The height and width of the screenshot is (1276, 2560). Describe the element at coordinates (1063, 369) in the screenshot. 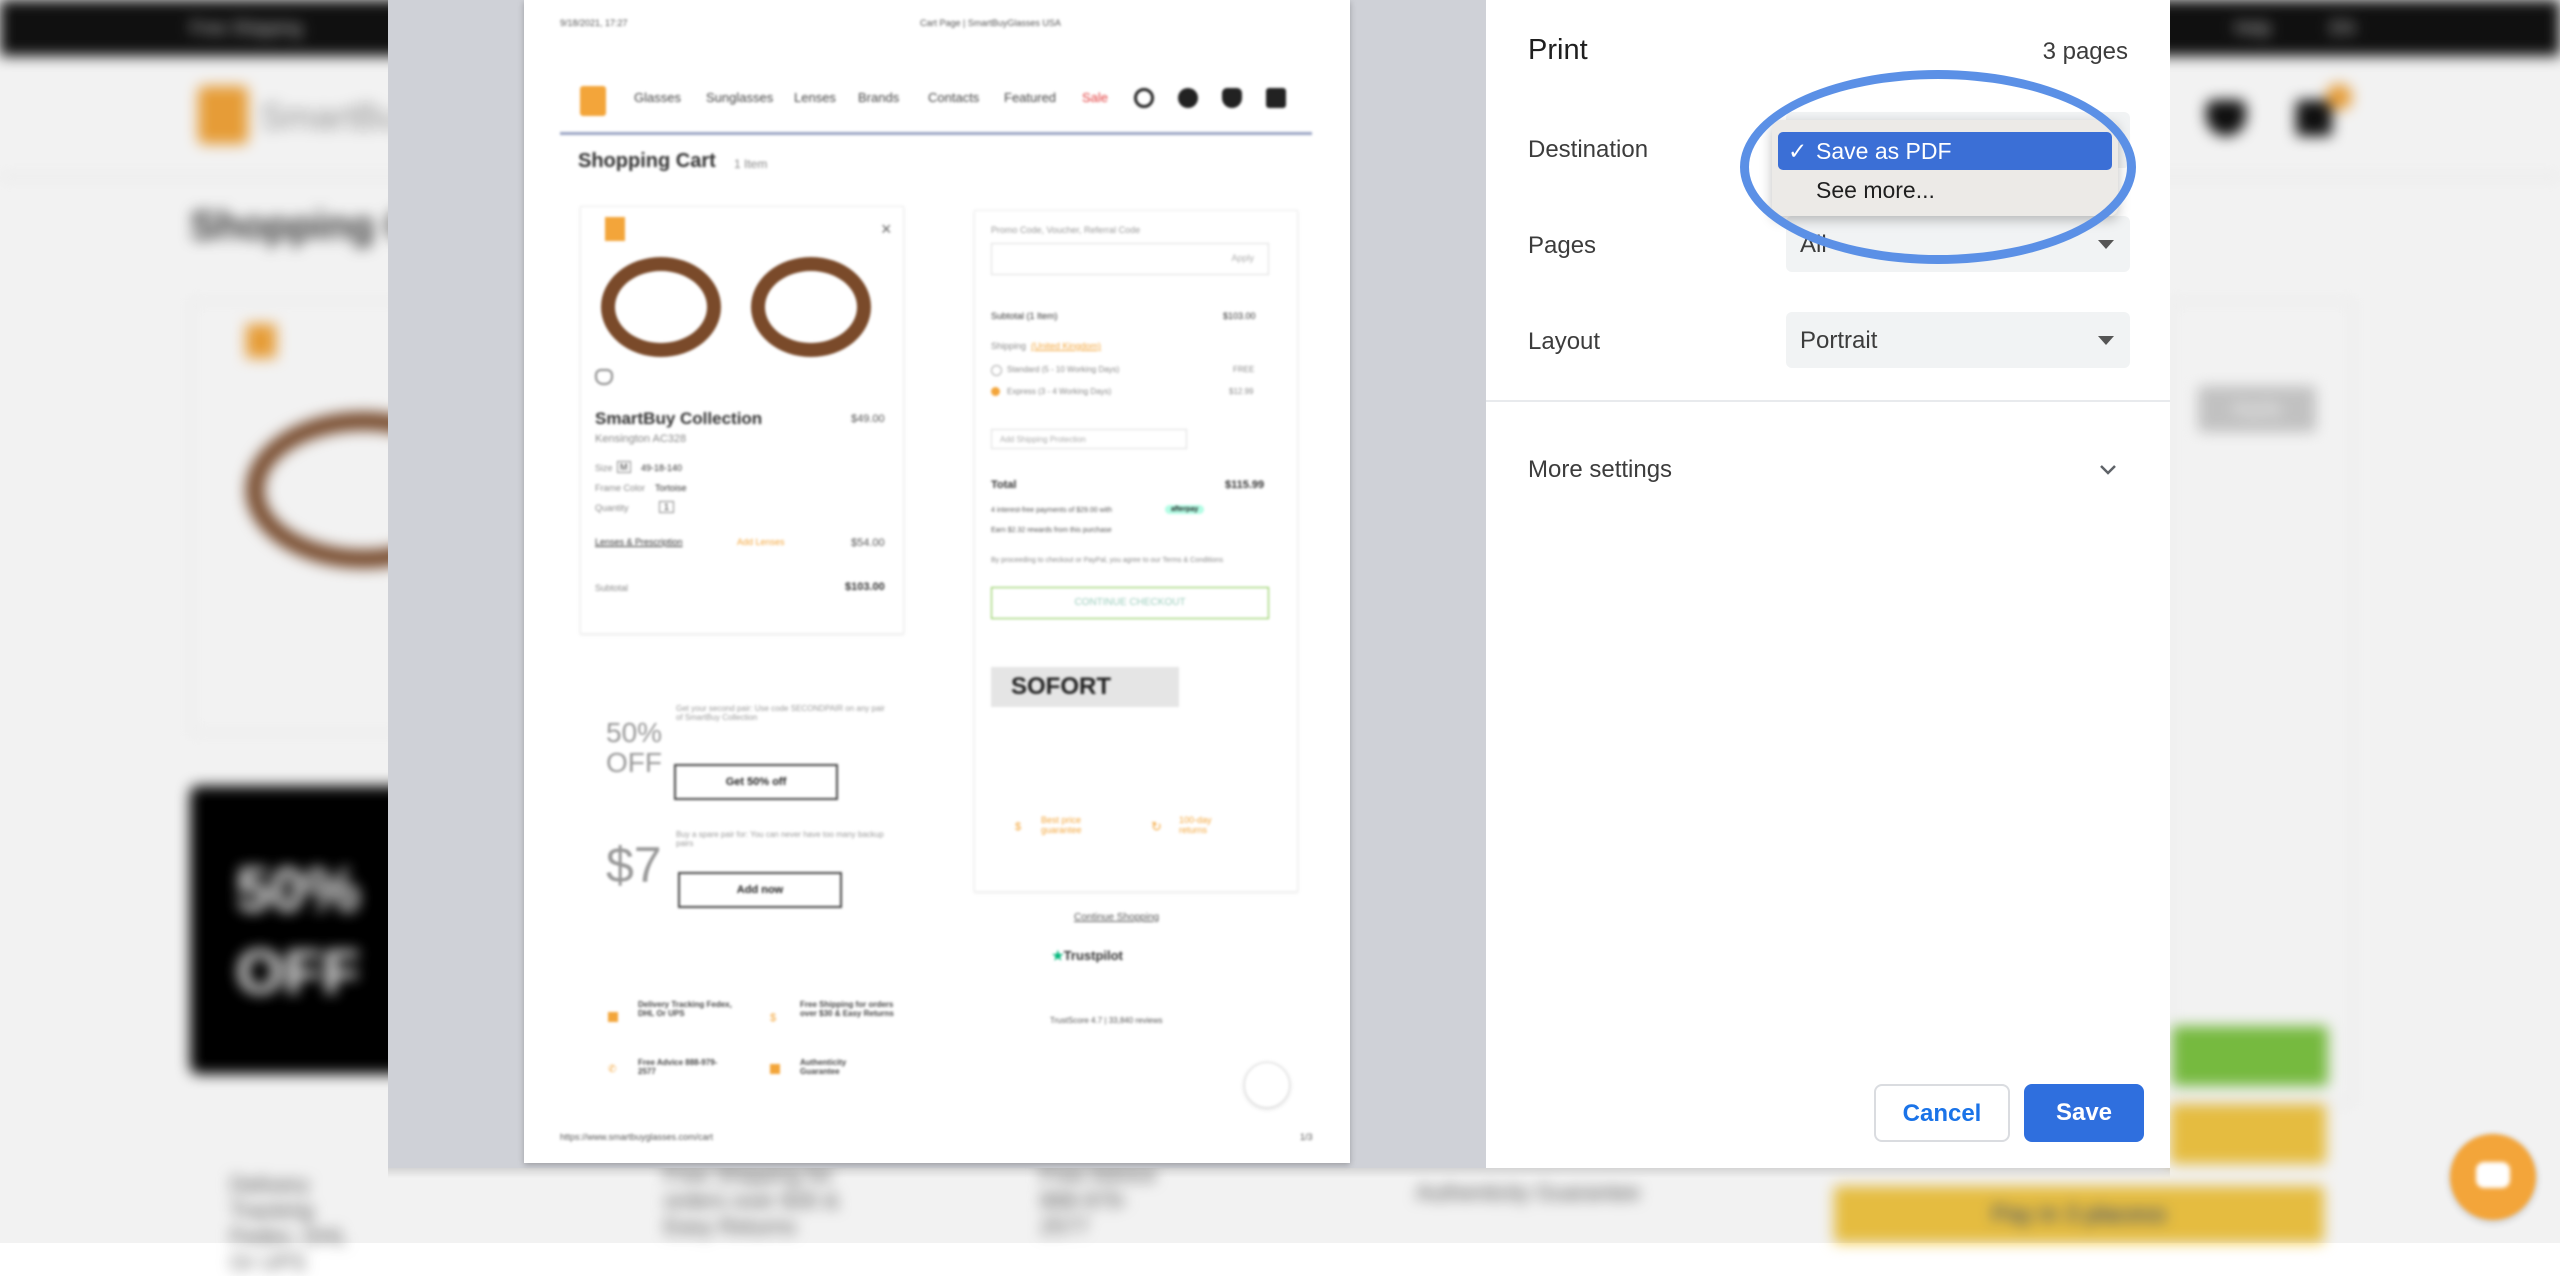

I see `preview-shipping-standard: Standard (5 - 10 Working Days)` at that location.